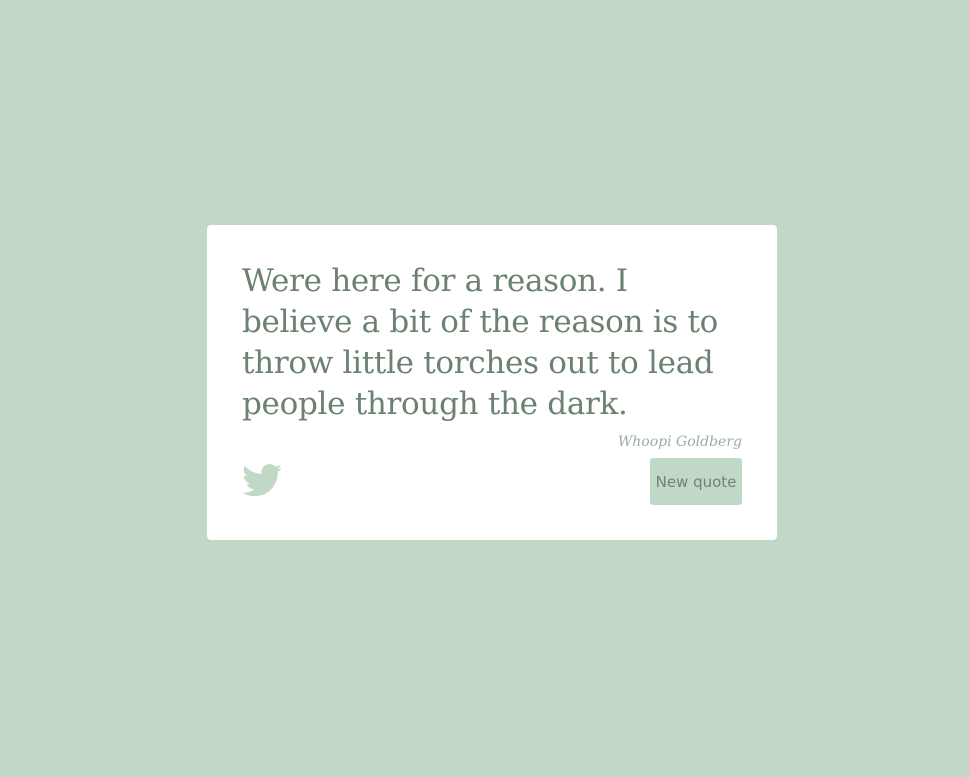  I want to click on tweet-button, so click(262, 480).